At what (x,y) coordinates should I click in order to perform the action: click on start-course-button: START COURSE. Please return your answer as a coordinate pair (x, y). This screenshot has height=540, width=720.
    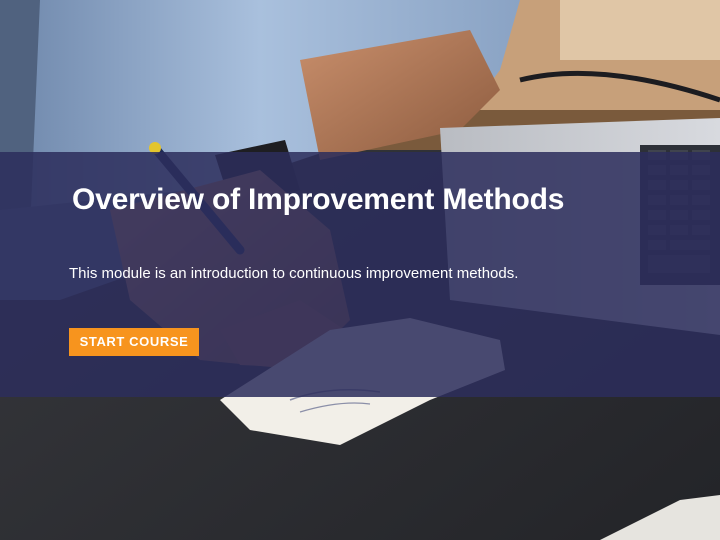
    Looking at the image, I should click on (134, 342).